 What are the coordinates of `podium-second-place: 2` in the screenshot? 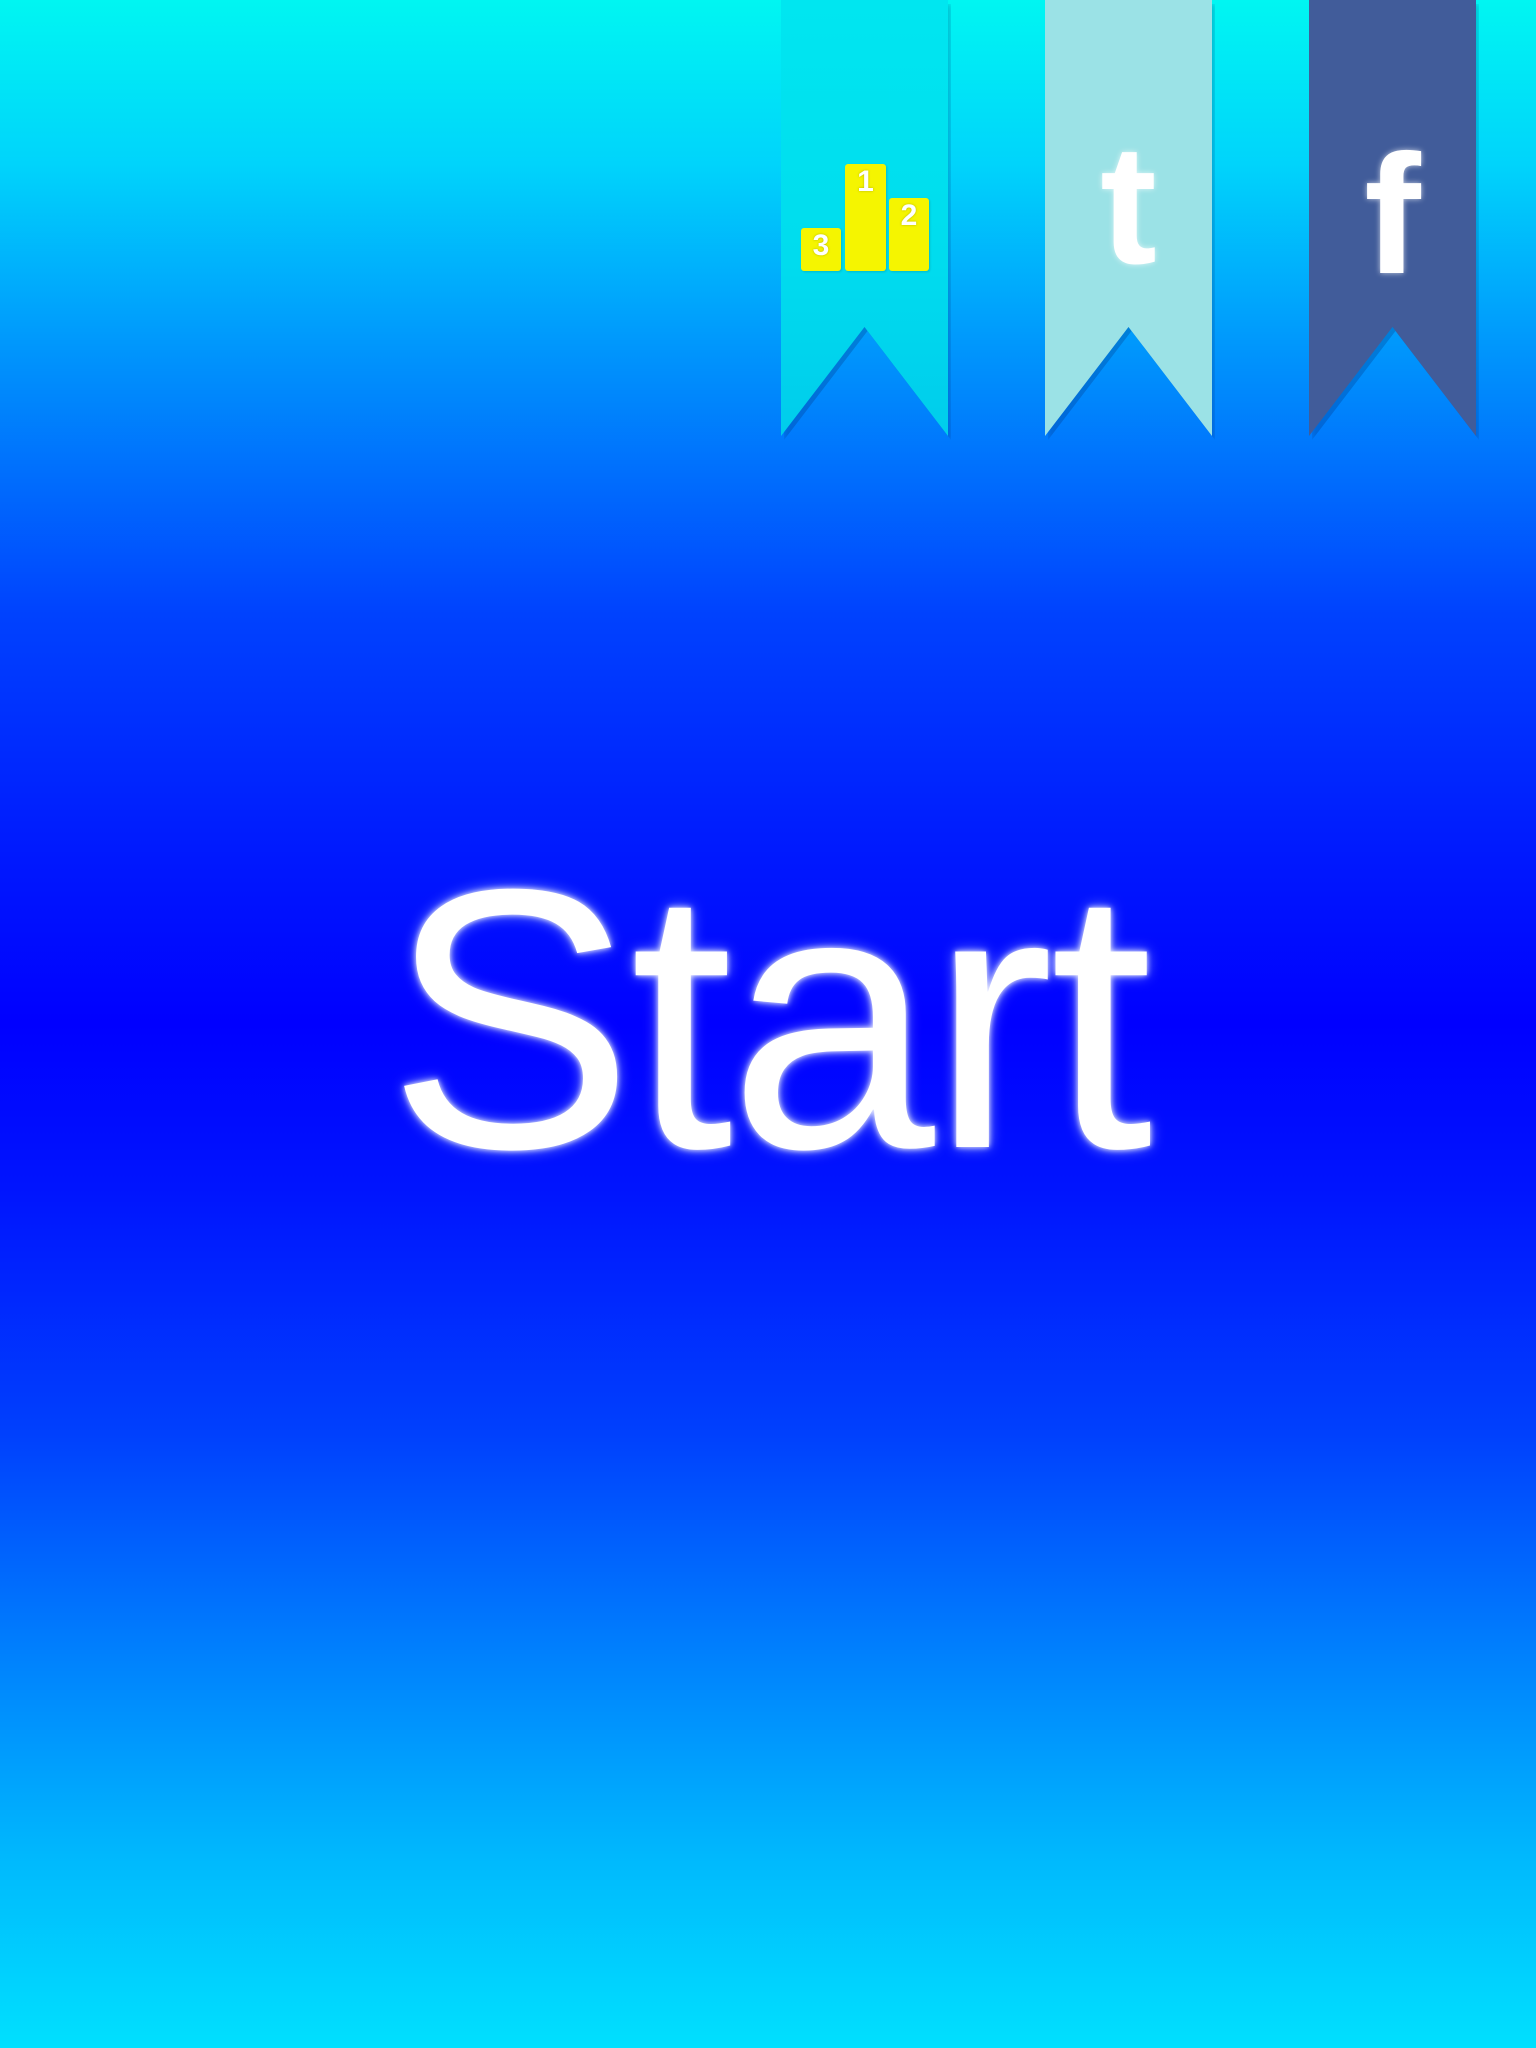 It's located at (909, 234).